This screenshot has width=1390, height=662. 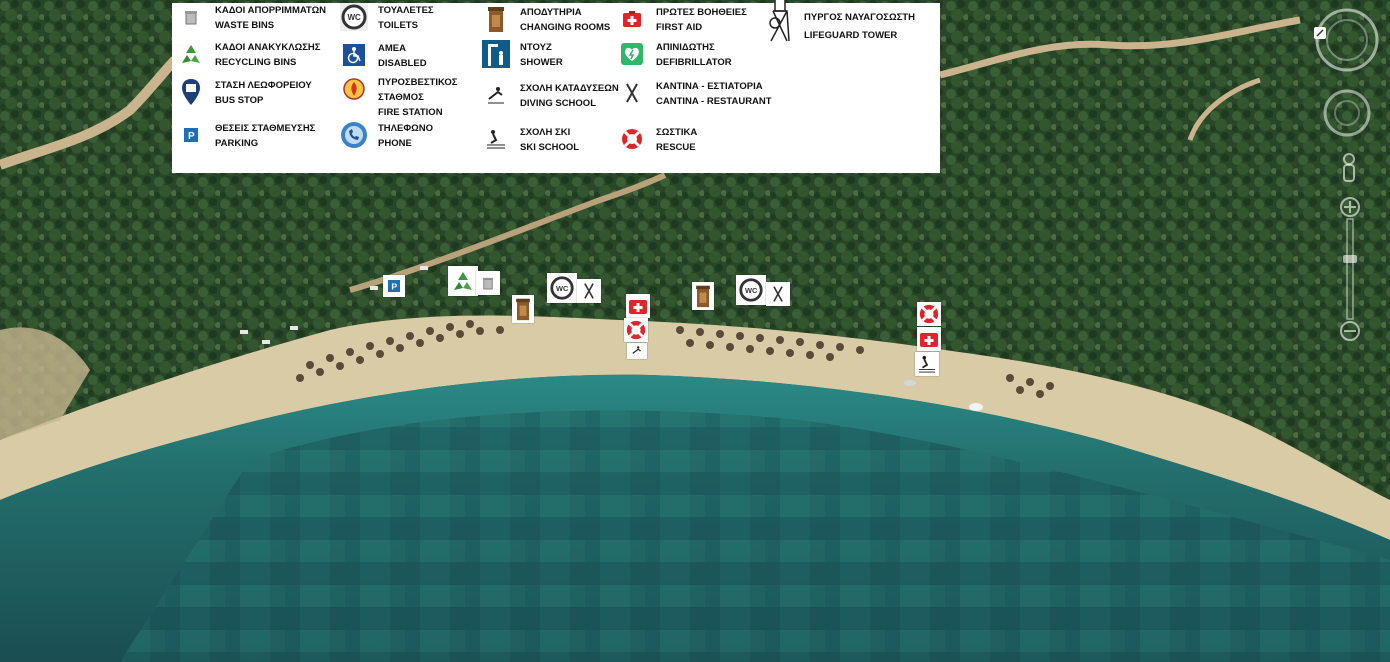 I want to click on cantina-icon, so click(x=632, y=93).